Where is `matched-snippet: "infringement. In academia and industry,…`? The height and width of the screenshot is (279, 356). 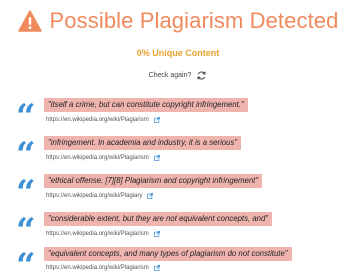
matched-snippet: "infringement. In academia and industry,… is located at coordinates (143, 143).